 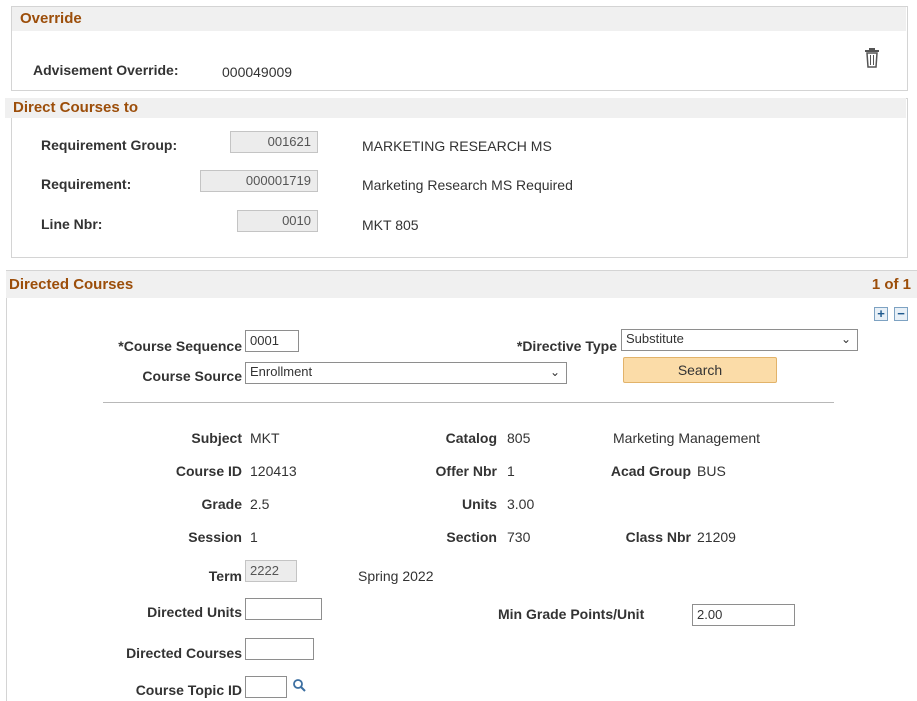 I want to click on section-label: Section, so click(x=471, y=537).